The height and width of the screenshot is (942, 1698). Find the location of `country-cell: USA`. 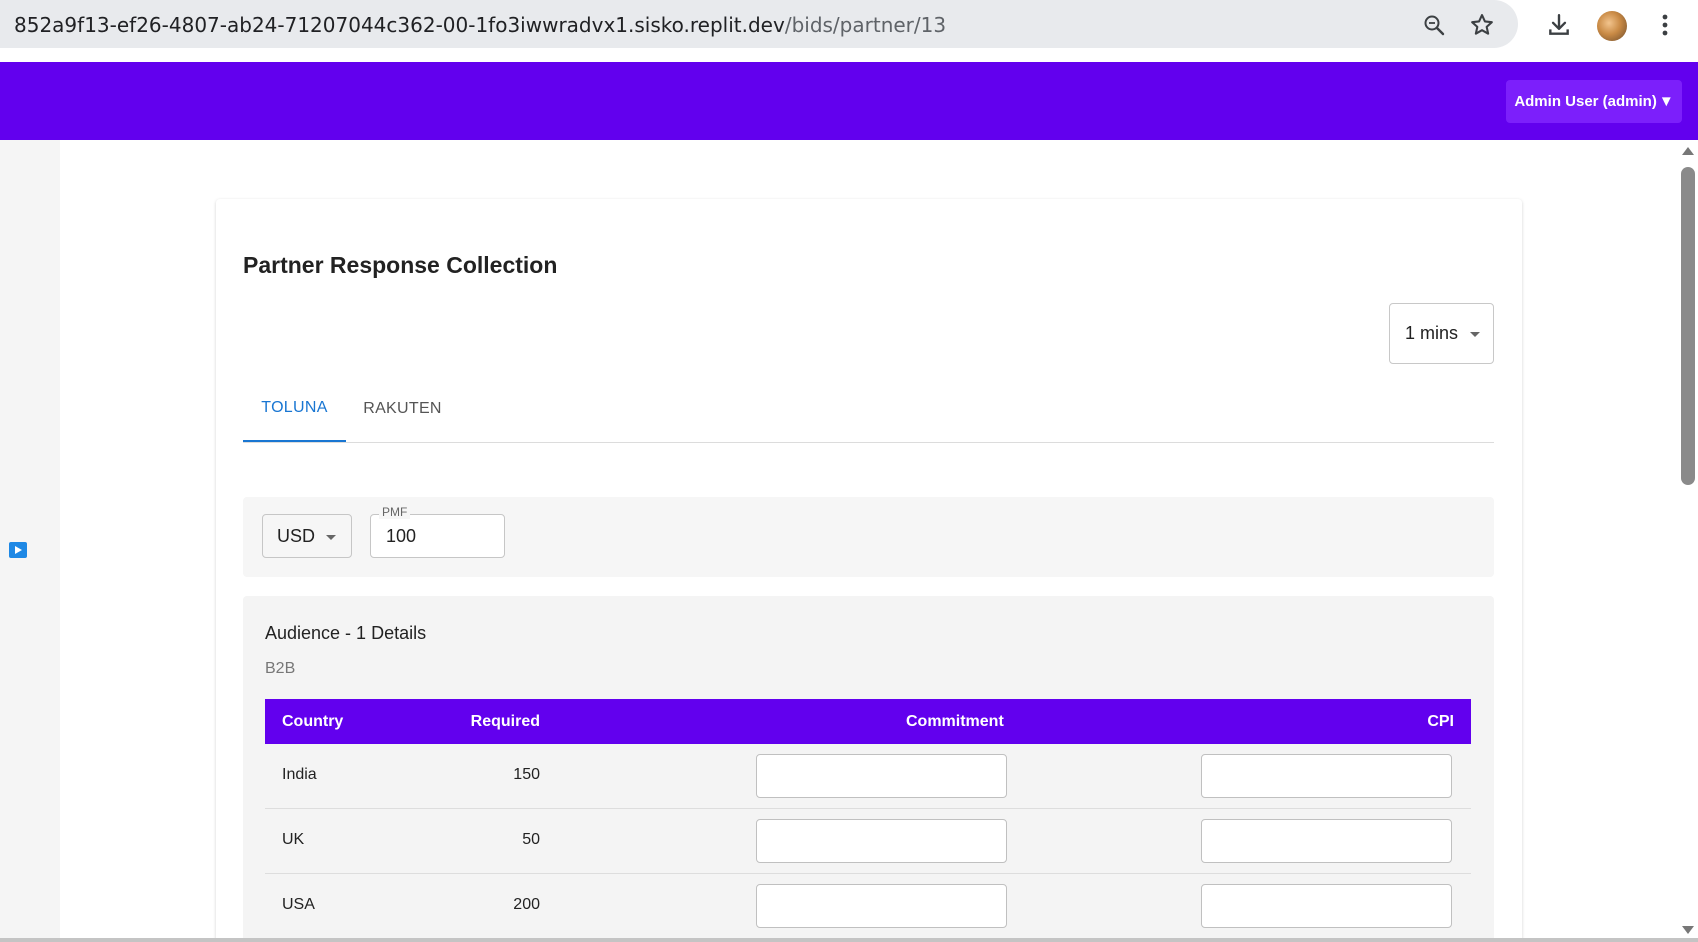

country-cell: USA is located at coordinates (298, 904).